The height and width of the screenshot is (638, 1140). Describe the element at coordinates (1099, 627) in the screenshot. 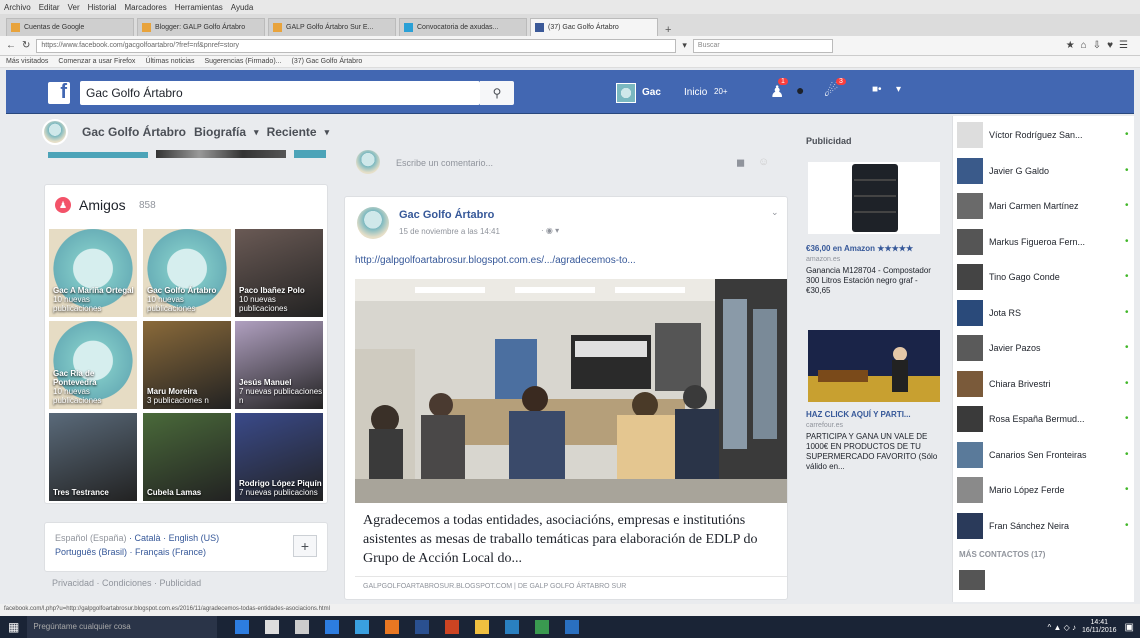

I see `clock: 14:41 16/11/2016` at that location.